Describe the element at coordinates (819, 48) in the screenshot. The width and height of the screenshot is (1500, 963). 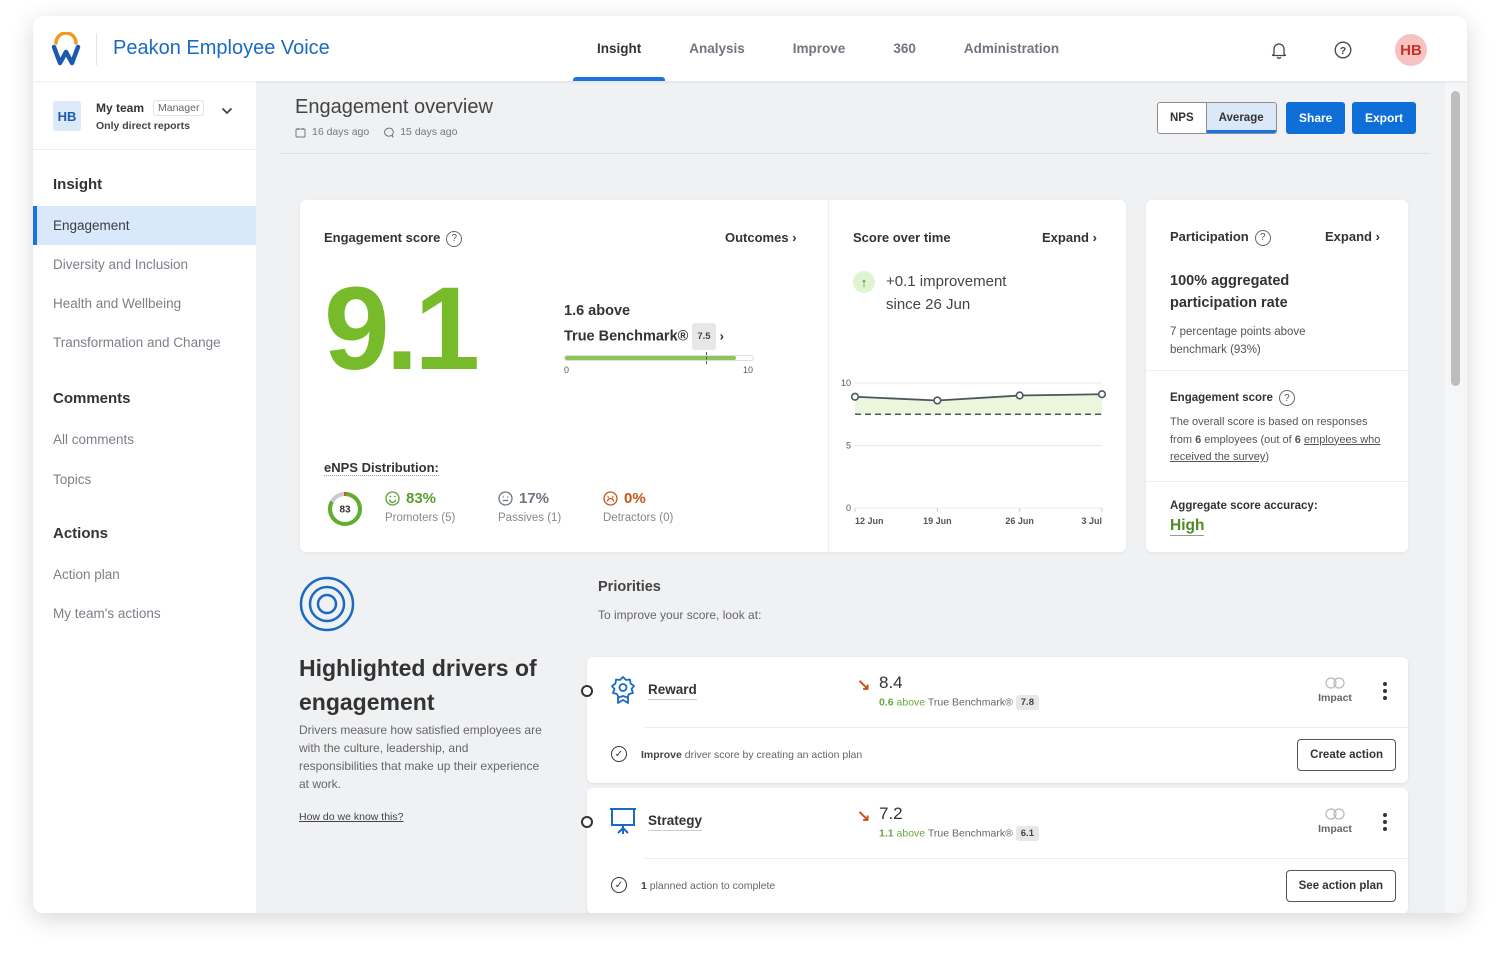
I see `tab-improve: Improve` at that location.